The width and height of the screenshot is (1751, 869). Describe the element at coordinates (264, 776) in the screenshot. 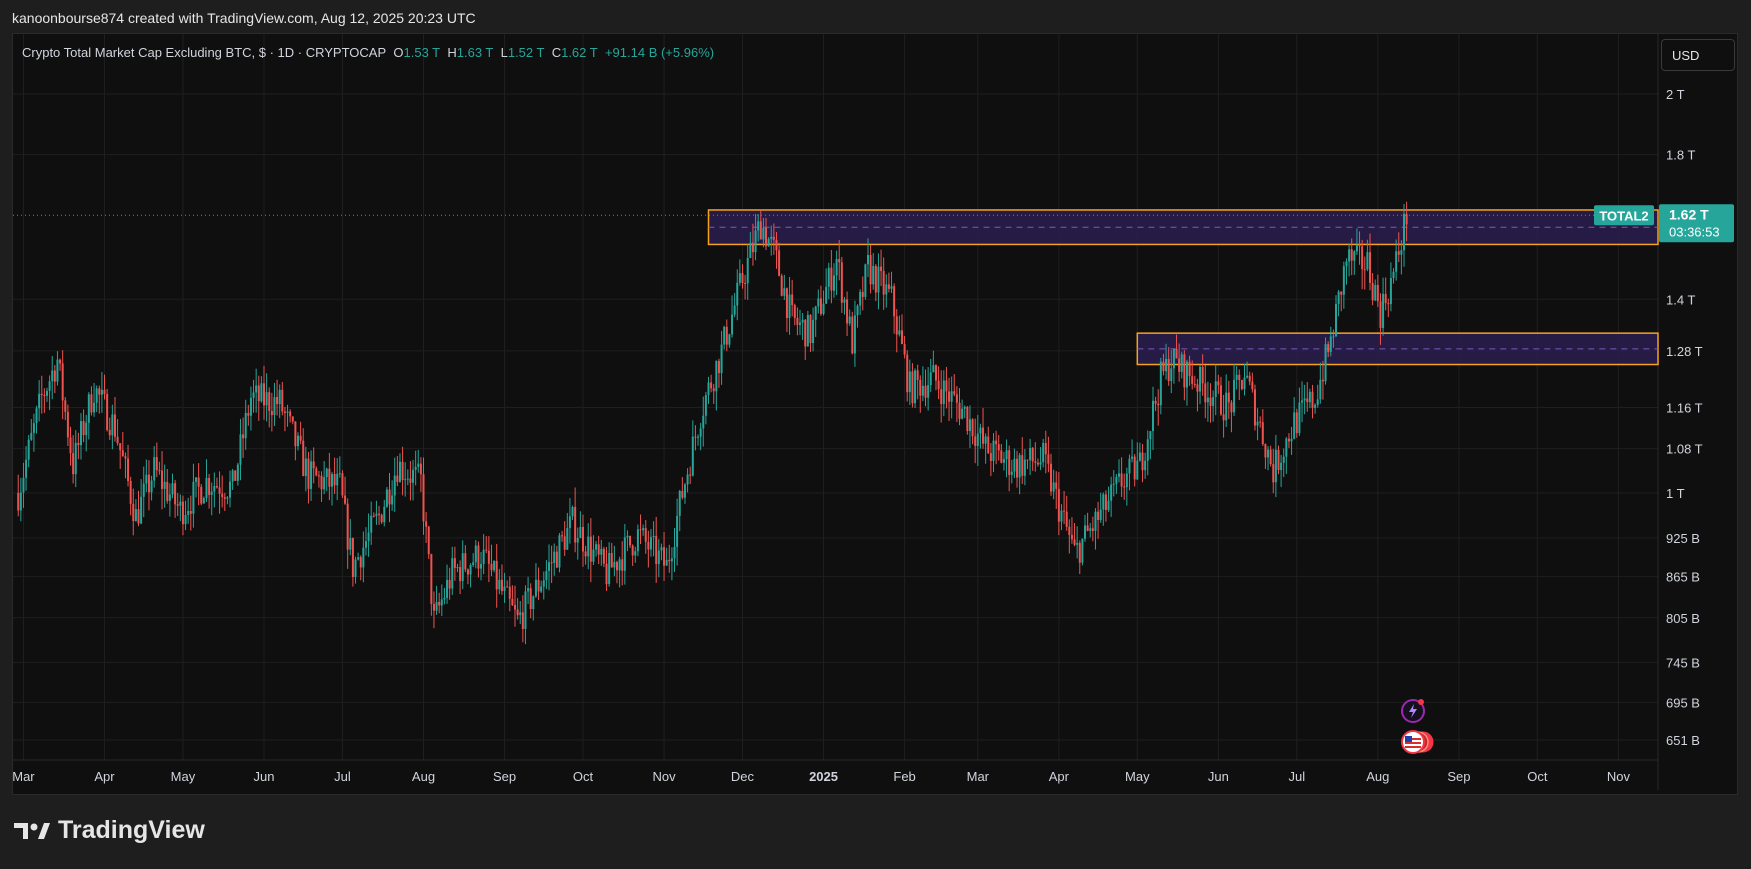

I see `time-tick-label: Jun` at that location.